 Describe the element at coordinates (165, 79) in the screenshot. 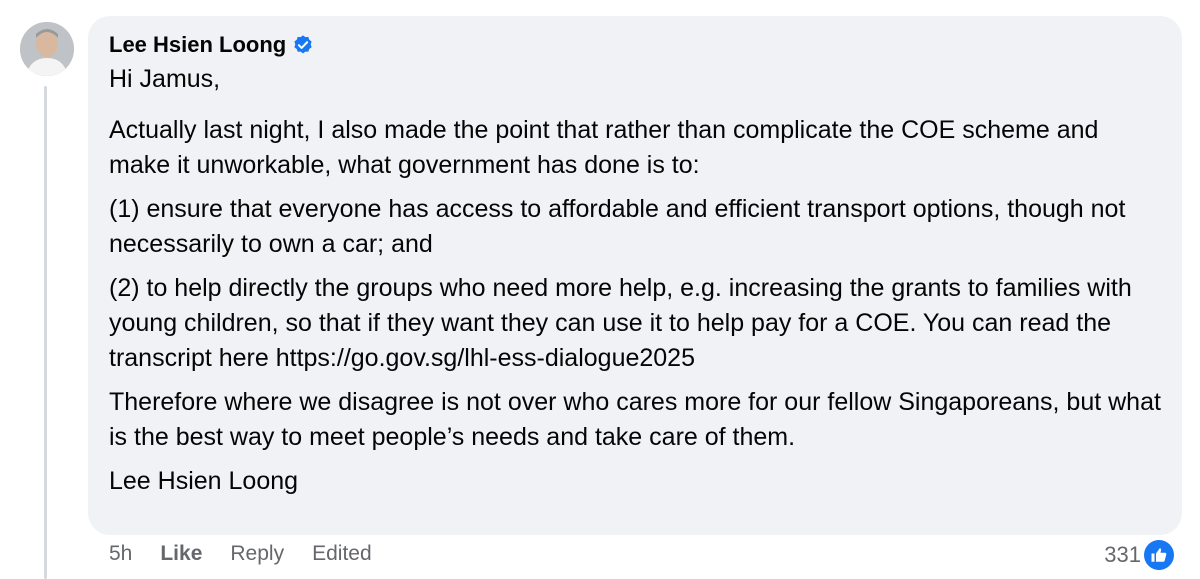

I see `comment-greeting: Hi Jamus,` at that location.